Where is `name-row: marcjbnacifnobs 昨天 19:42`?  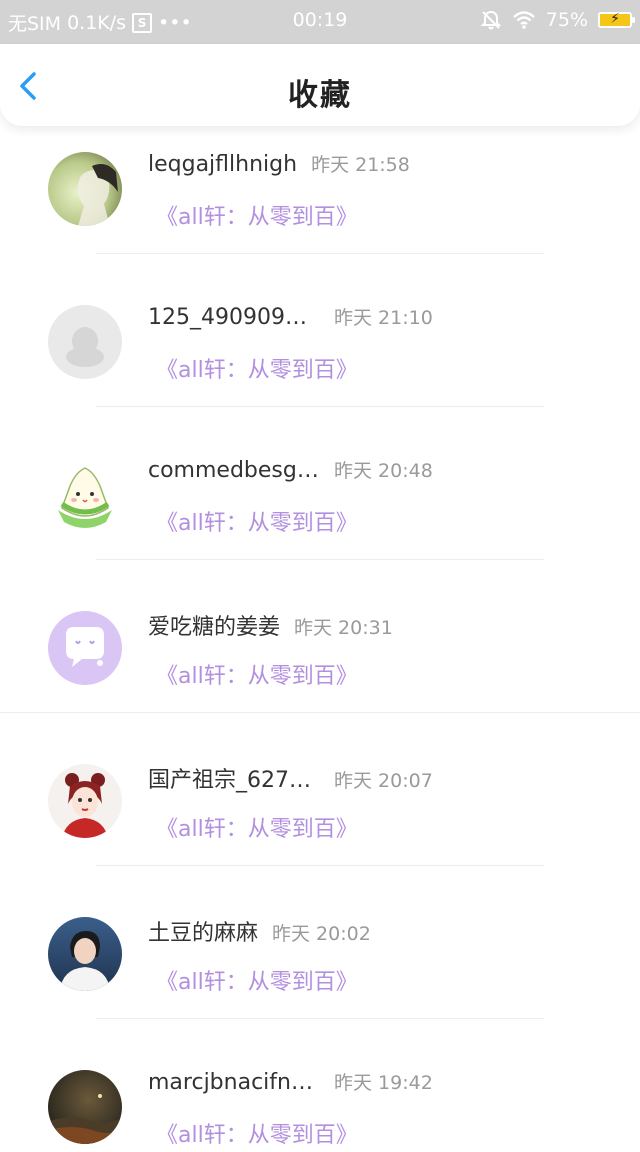 name-row: marcjbnacifnobs 昨天 19:42 is located at coordinates (290, 1081).